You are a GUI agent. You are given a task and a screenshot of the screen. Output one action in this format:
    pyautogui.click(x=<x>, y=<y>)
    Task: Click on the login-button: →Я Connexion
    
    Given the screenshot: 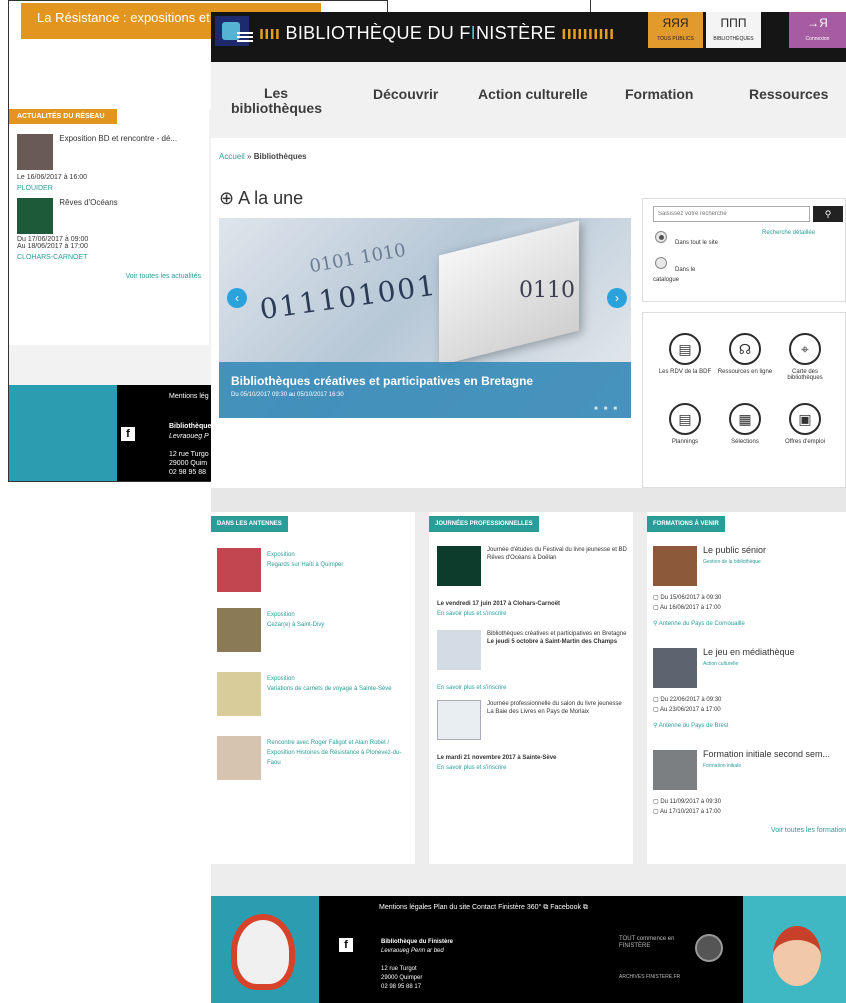 What is the action you would take?
    pyautogui.click(x=817, y=30)
    